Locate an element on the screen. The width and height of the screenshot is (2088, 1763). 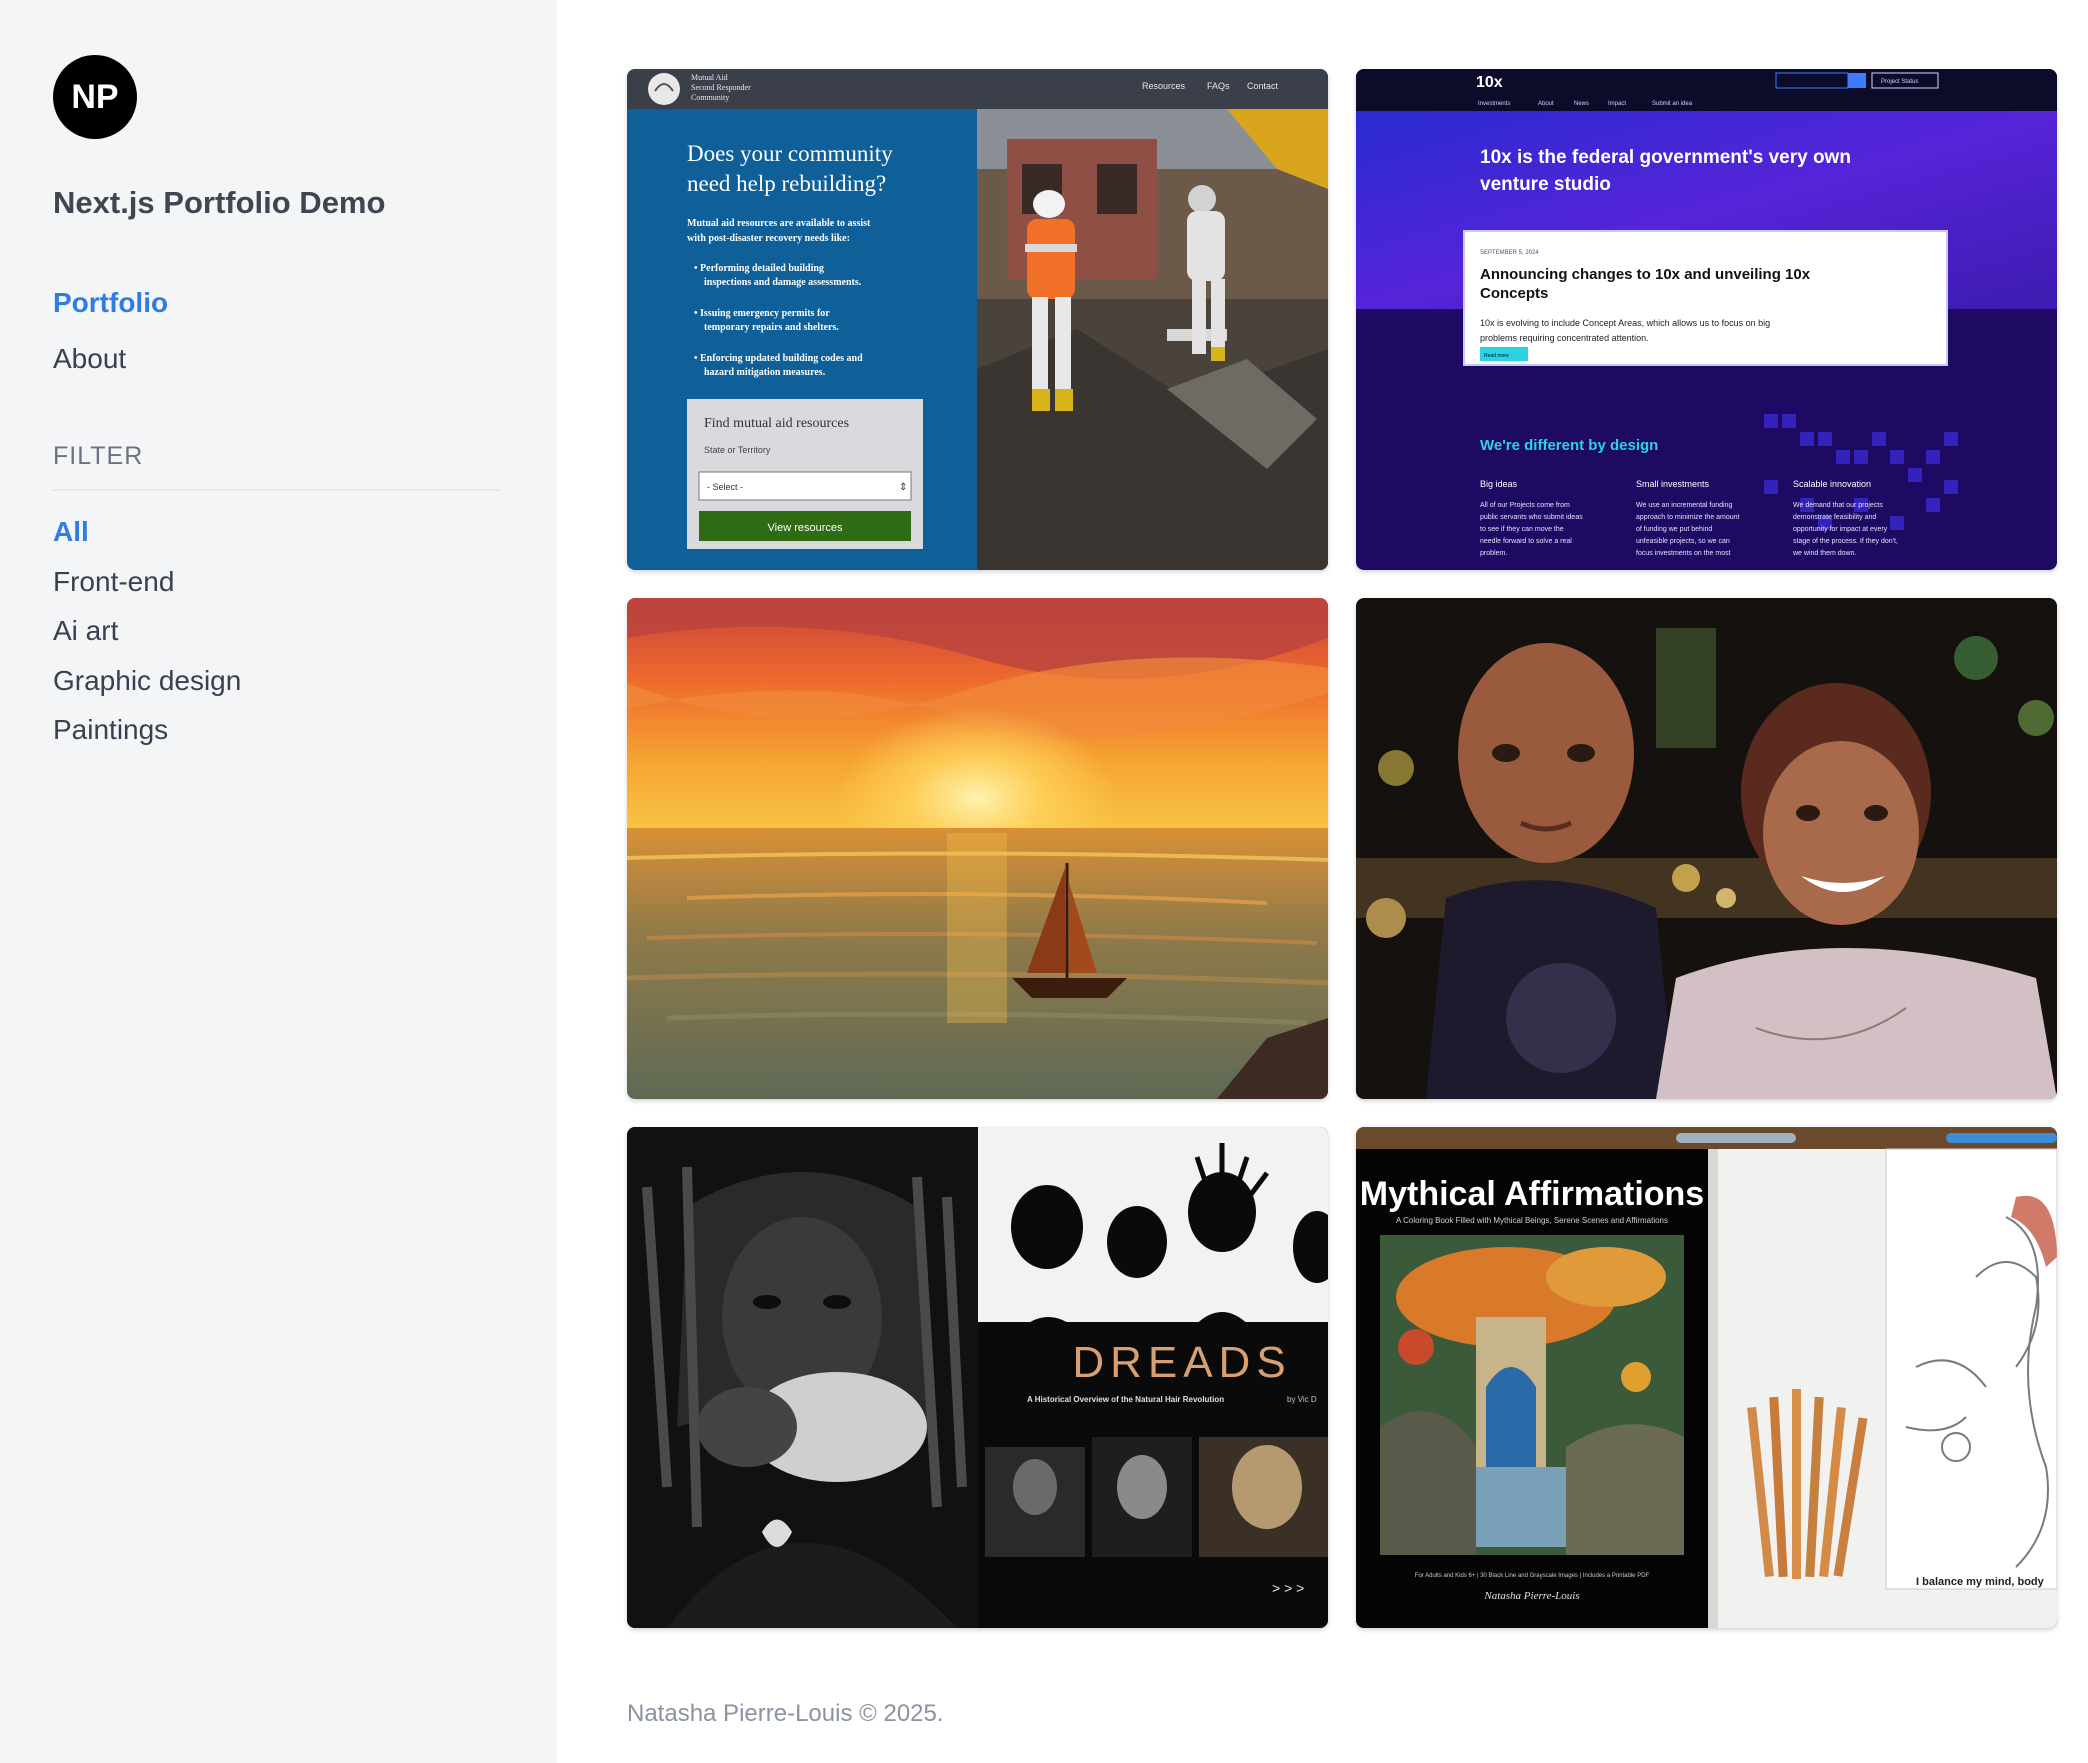
state-label: State or Territory is located at coordinates (737, 450).